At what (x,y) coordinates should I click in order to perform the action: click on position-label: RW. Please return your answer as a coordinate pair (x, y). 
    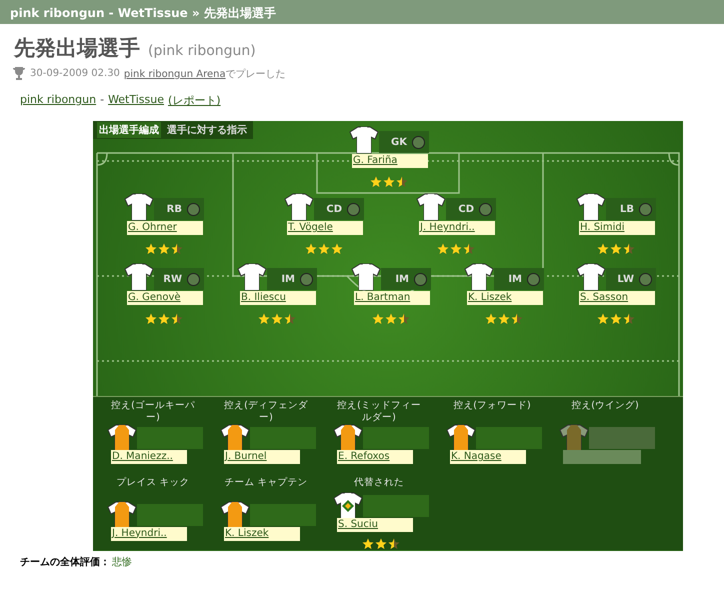
    Looking at the image, I should click on (172, 279).